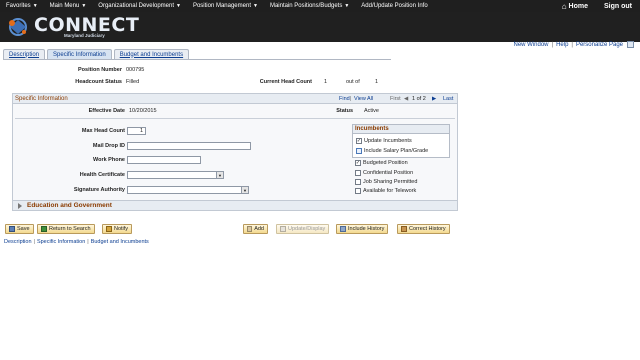  Describe the element at coordinates (353, 82) in the screenshot. I see `out-of-label: out of` at that location.